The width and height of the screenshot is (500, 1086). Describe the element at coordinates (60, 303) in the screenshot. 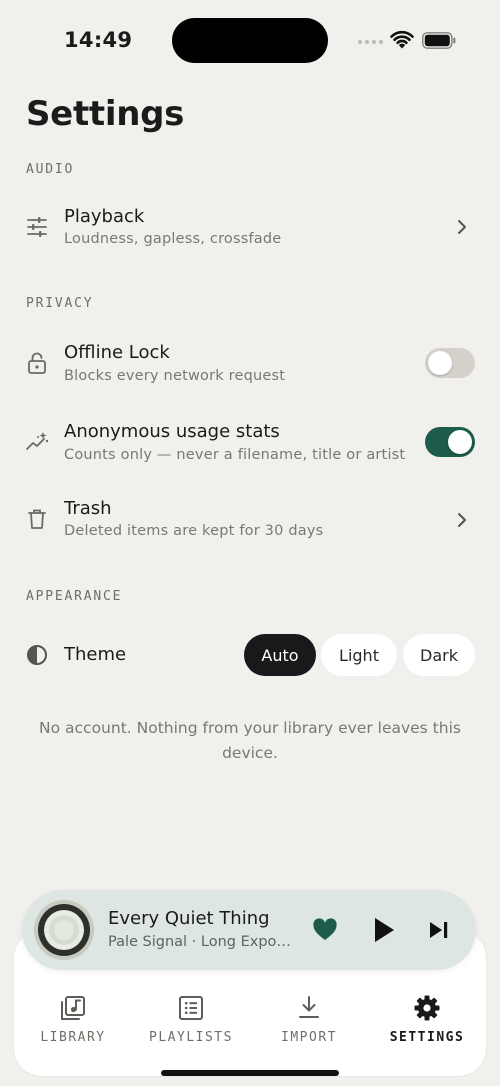

I see `section-label-privacy: PRIVACY` at that location.